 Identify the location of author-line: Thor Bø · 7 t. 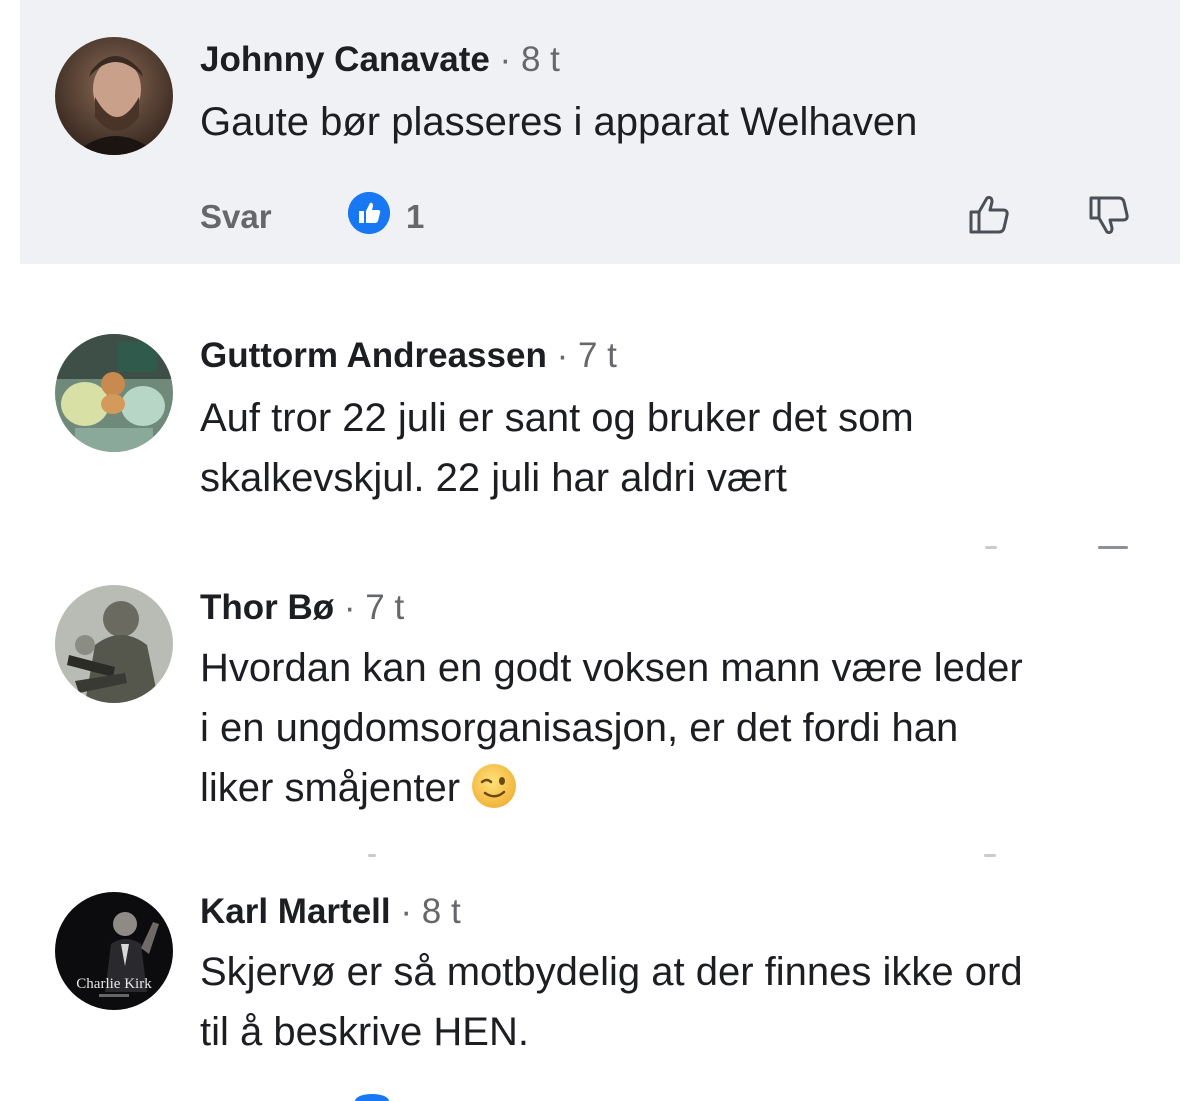
(302, 608).